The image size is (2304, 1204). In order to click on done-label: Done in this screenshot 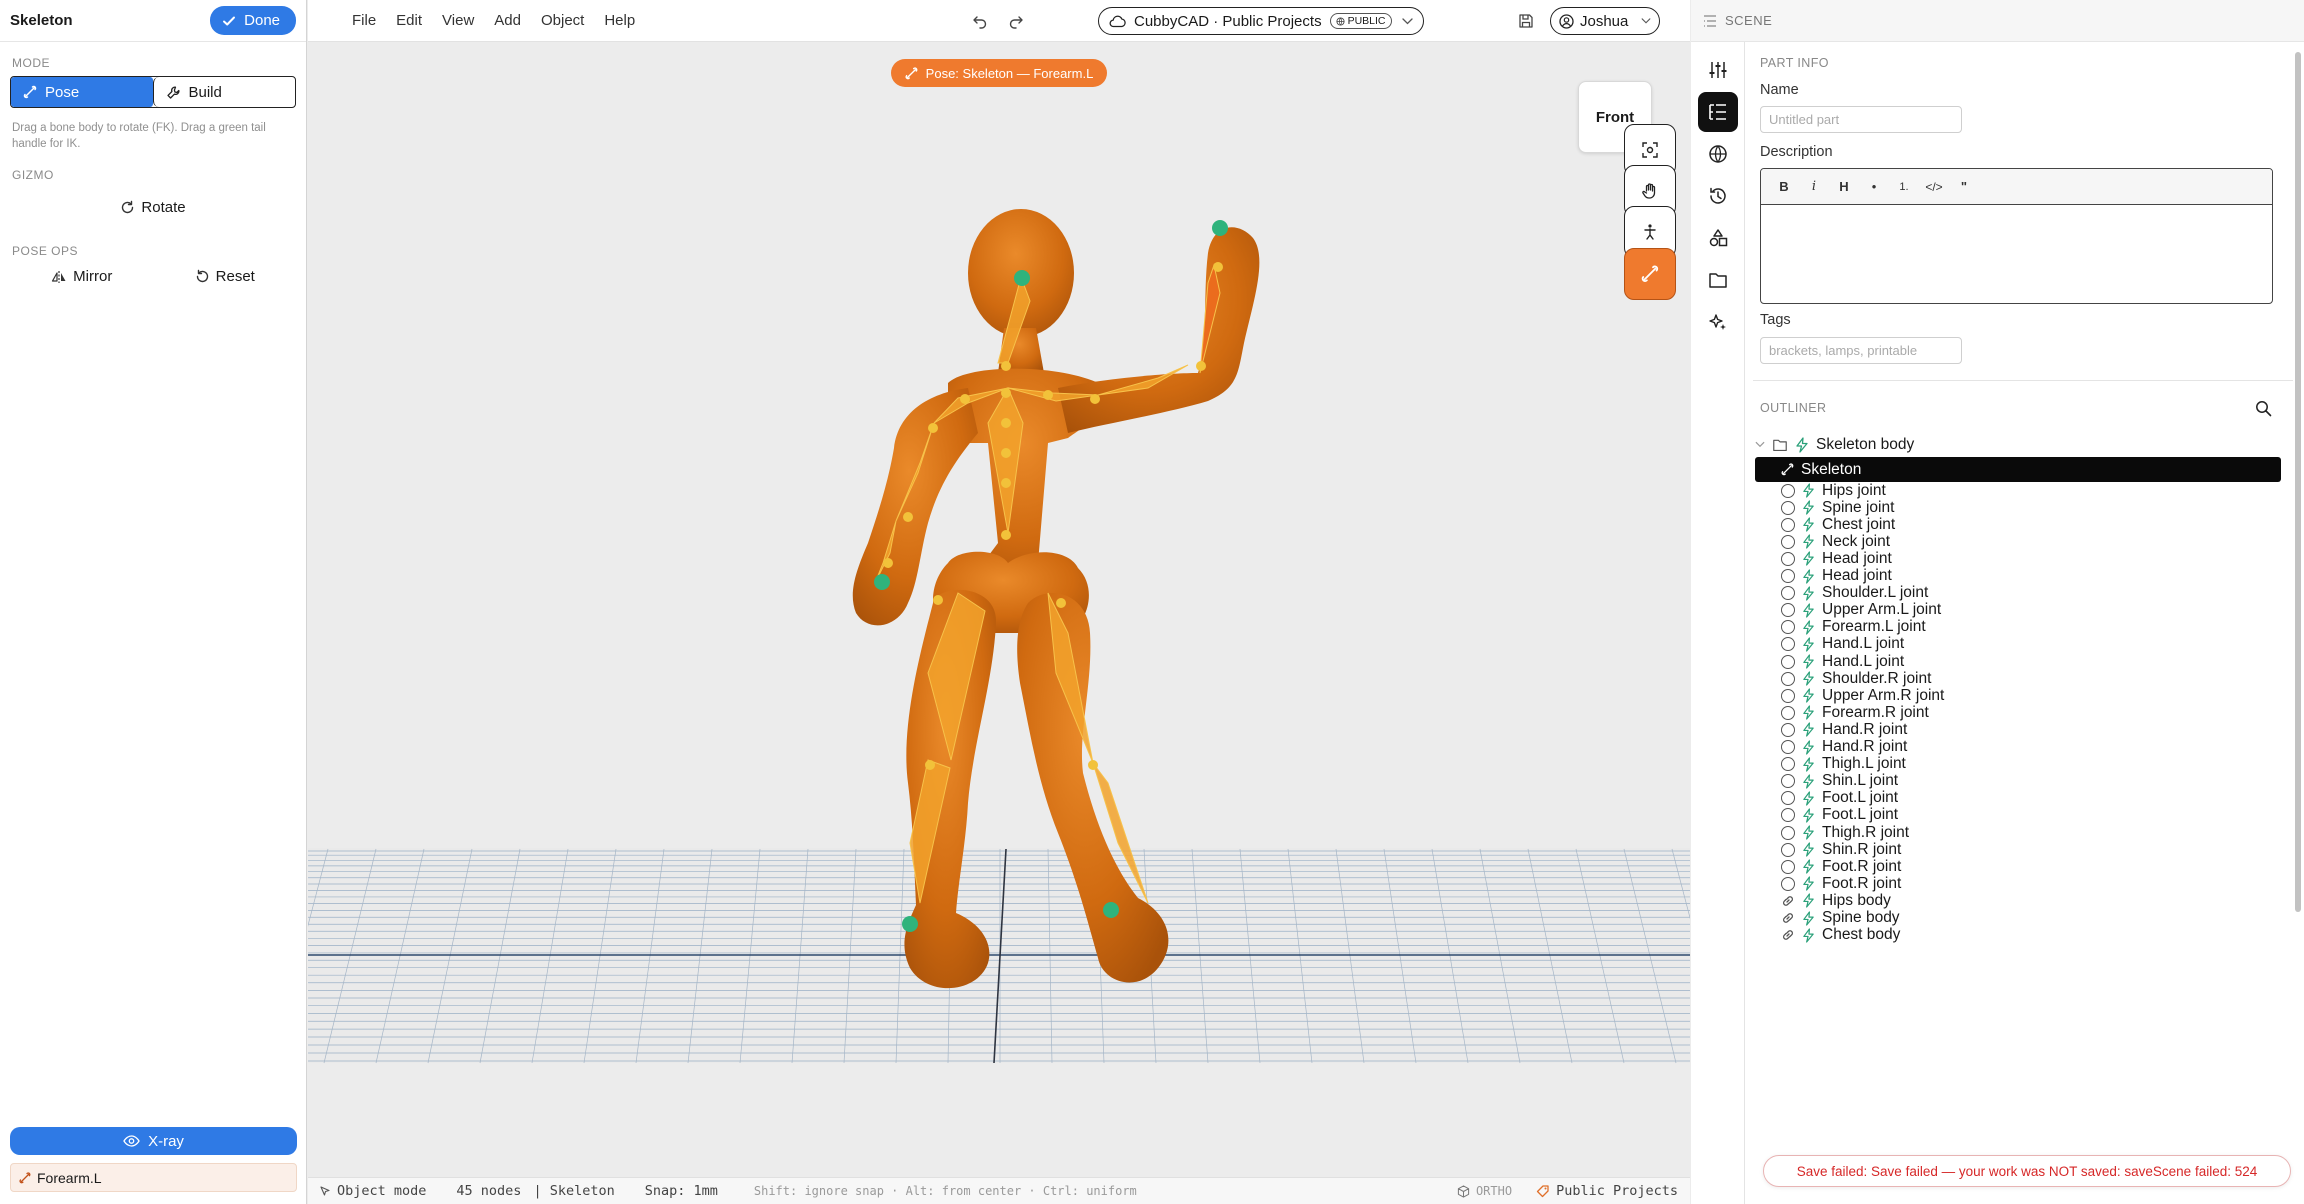, I will do `click(262, 20)`.